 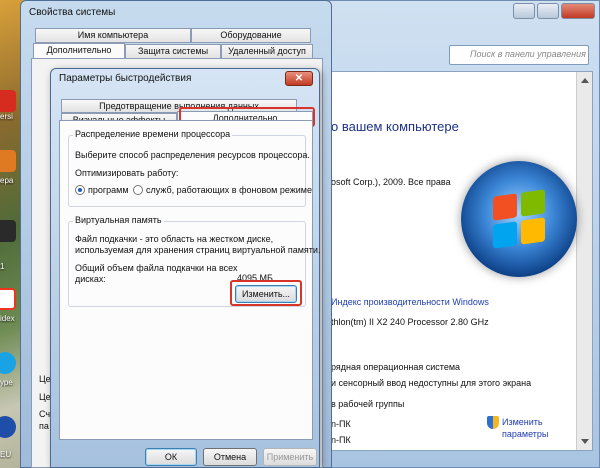 What do you see at coordinates (267, 51) in the screenshot?
I see `tab-remote: Удаленный доступ` at bounding box center [267, 51].